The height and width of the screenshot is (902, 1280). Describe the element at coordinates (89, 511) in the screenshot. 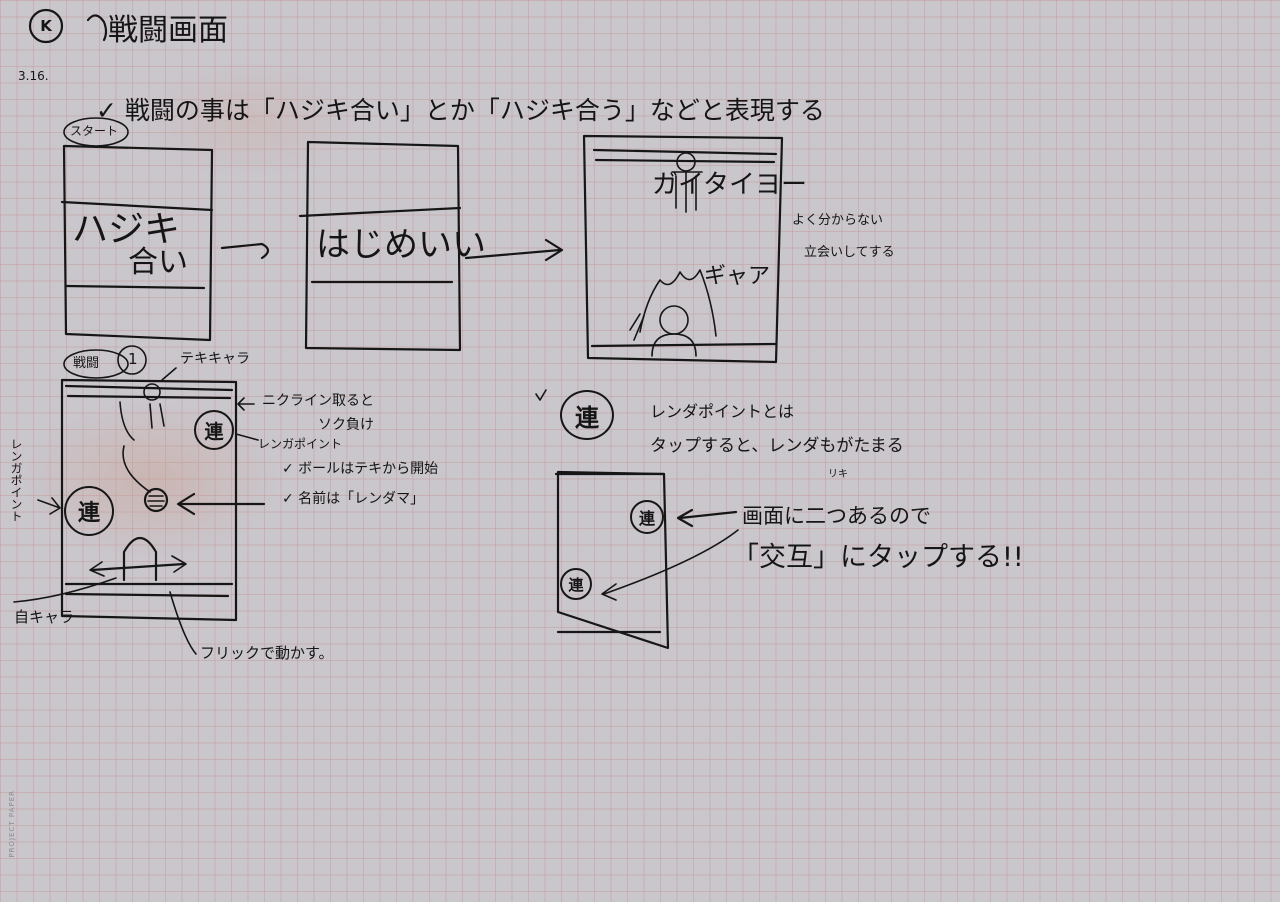

I see `renga-point-left: 連` at that location.